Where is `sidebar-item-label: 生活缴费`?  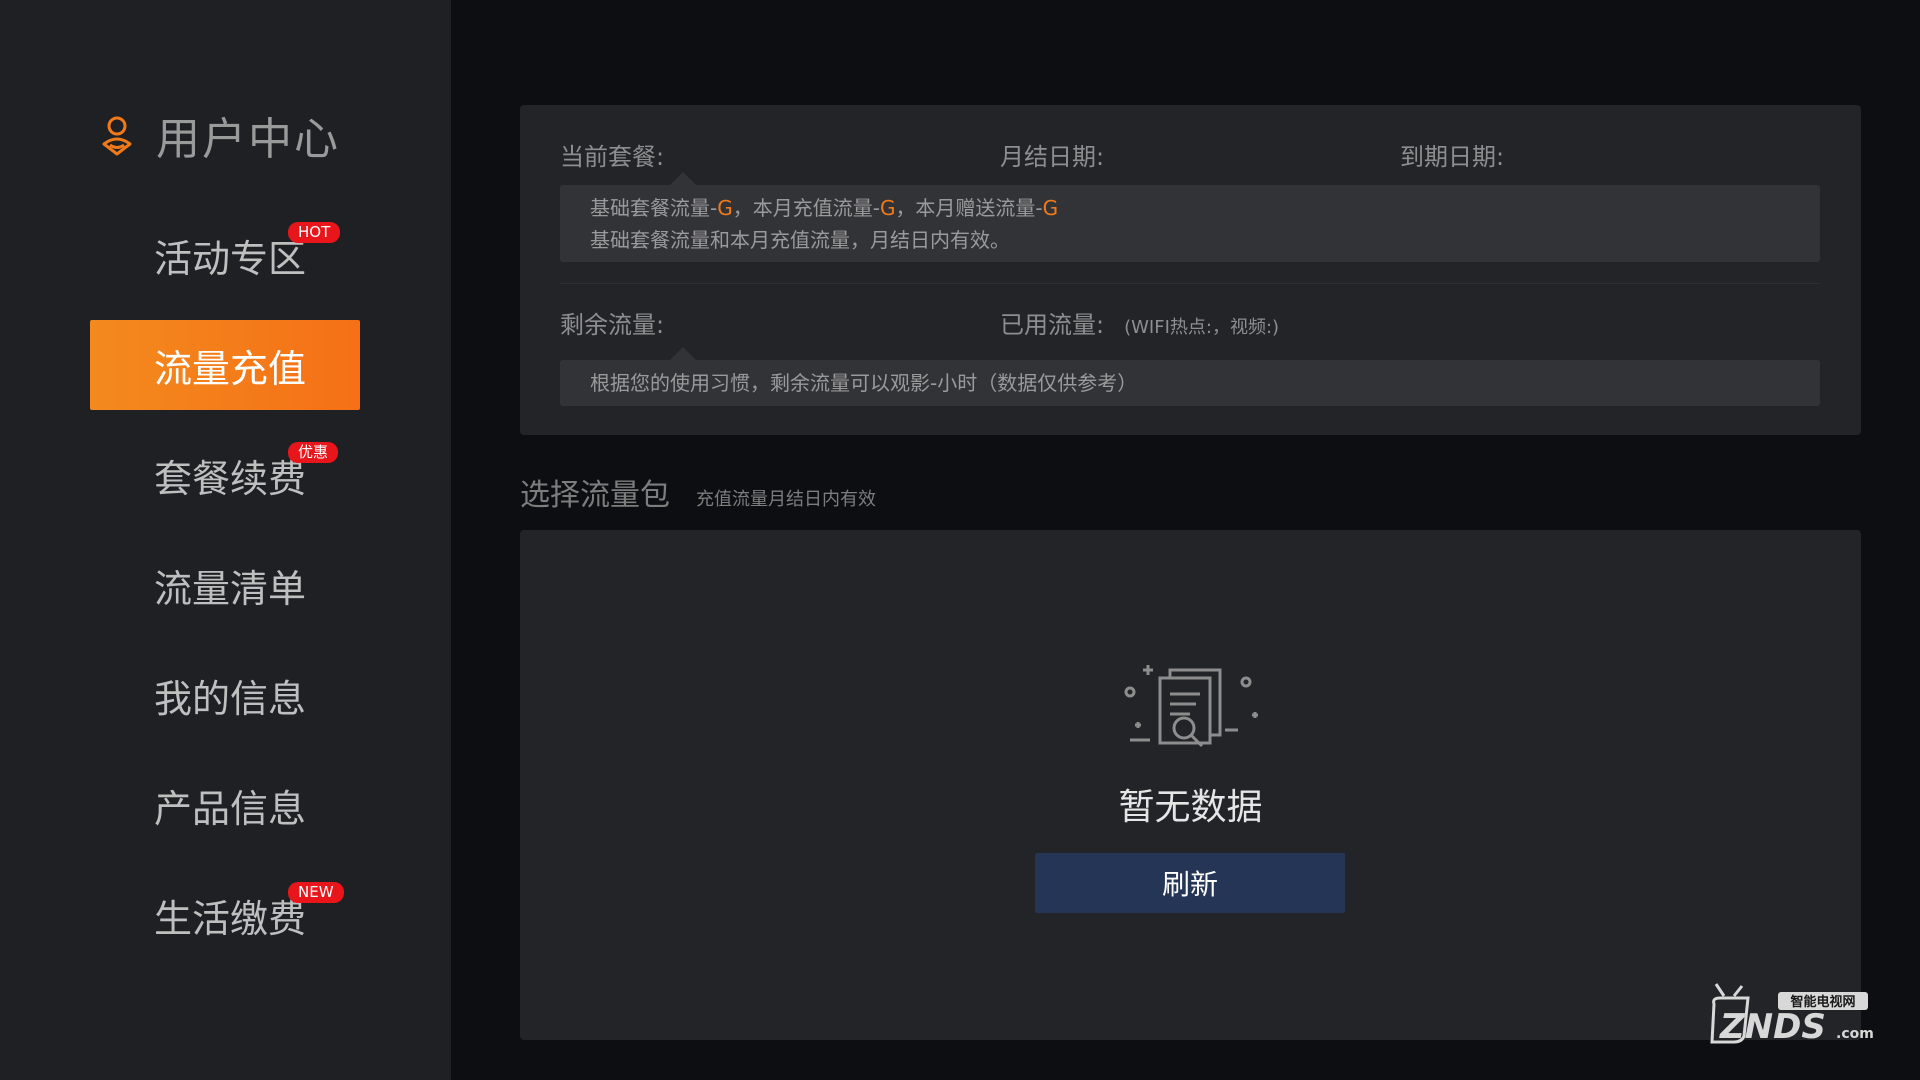
sidebar-item-label: 生活缴费 is located at coordinates (230, 918).